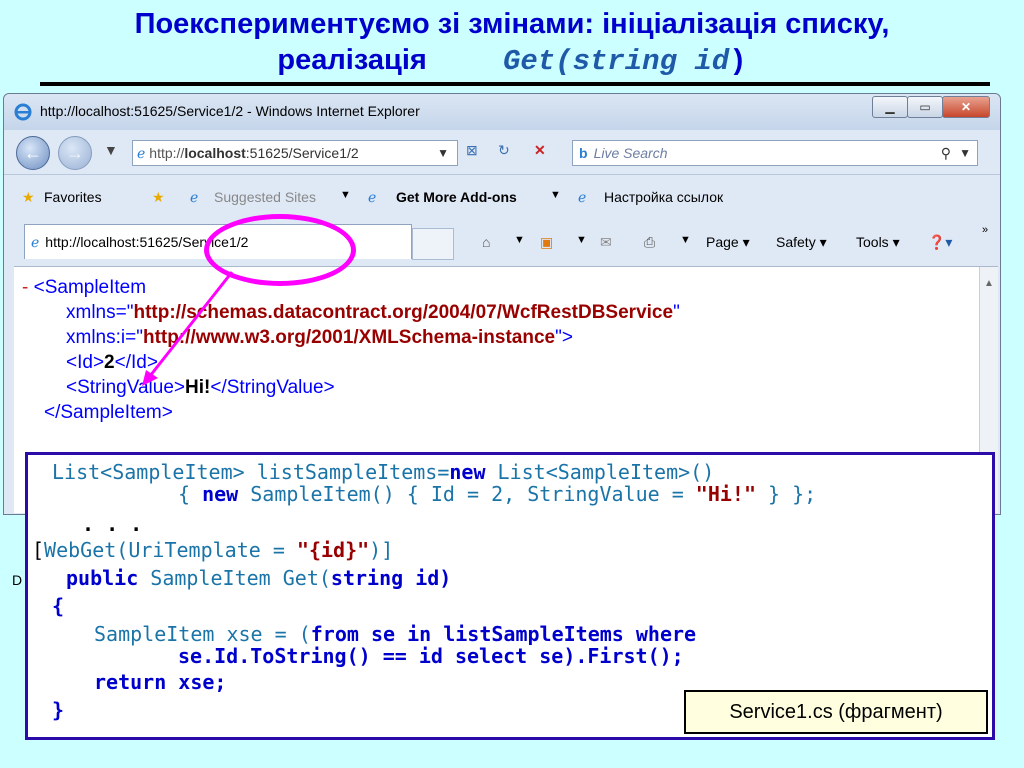  What do you see at coordinates (467, 494) in the screenshot?
I see `code-l2c: SampleItem() { Id = 2, StringValue =` at bounding box center [467, 494].